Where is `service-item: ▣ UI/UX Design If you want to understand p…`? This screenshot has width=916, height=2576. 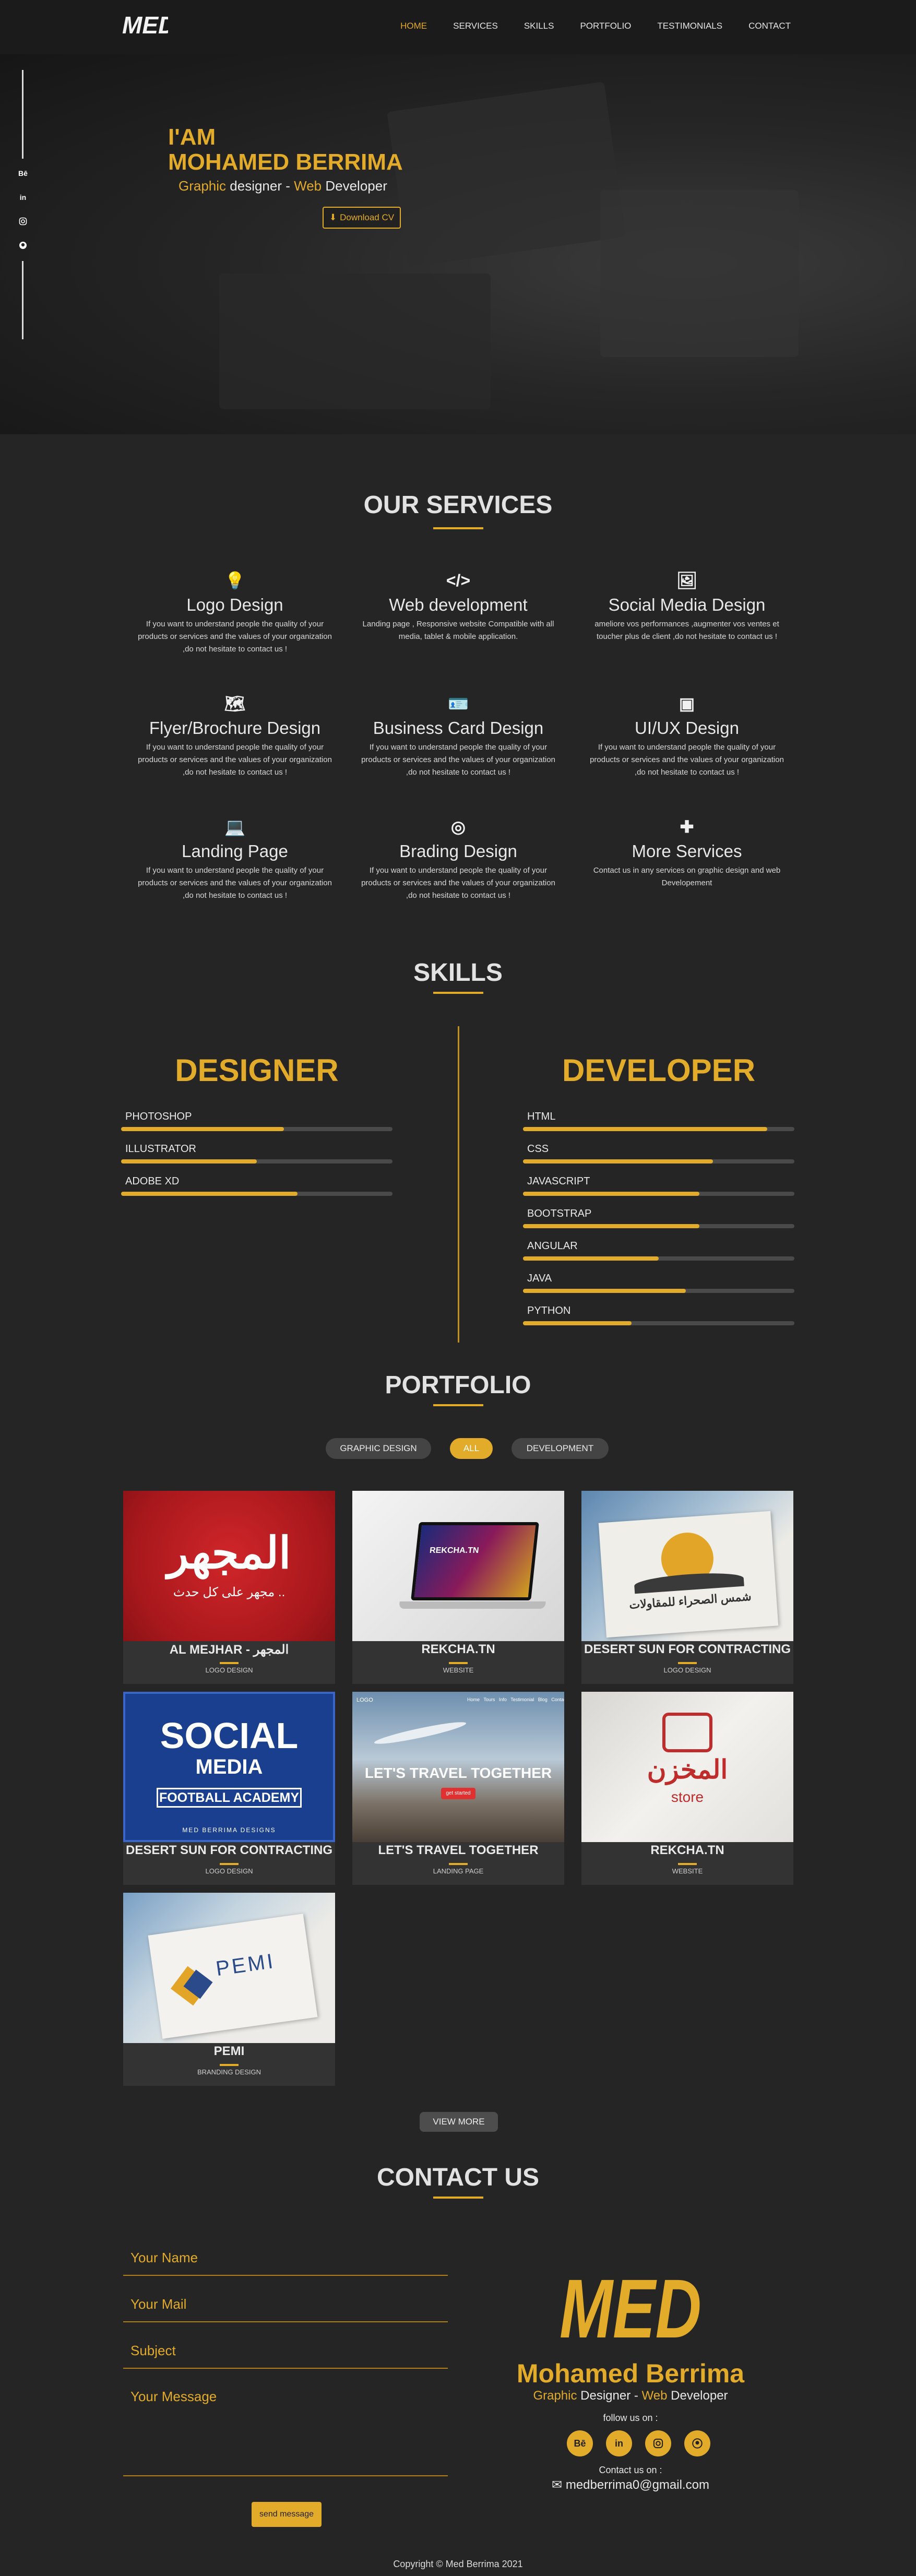
service-item: ▣ UI/UX Design If you want to understand p… is located at coordinates (687, 735).